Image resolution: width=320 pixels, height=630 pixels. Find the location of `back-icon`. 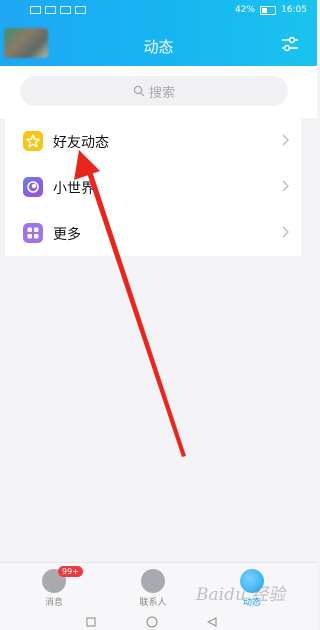

back-icon is located at coordinates (212, 622).